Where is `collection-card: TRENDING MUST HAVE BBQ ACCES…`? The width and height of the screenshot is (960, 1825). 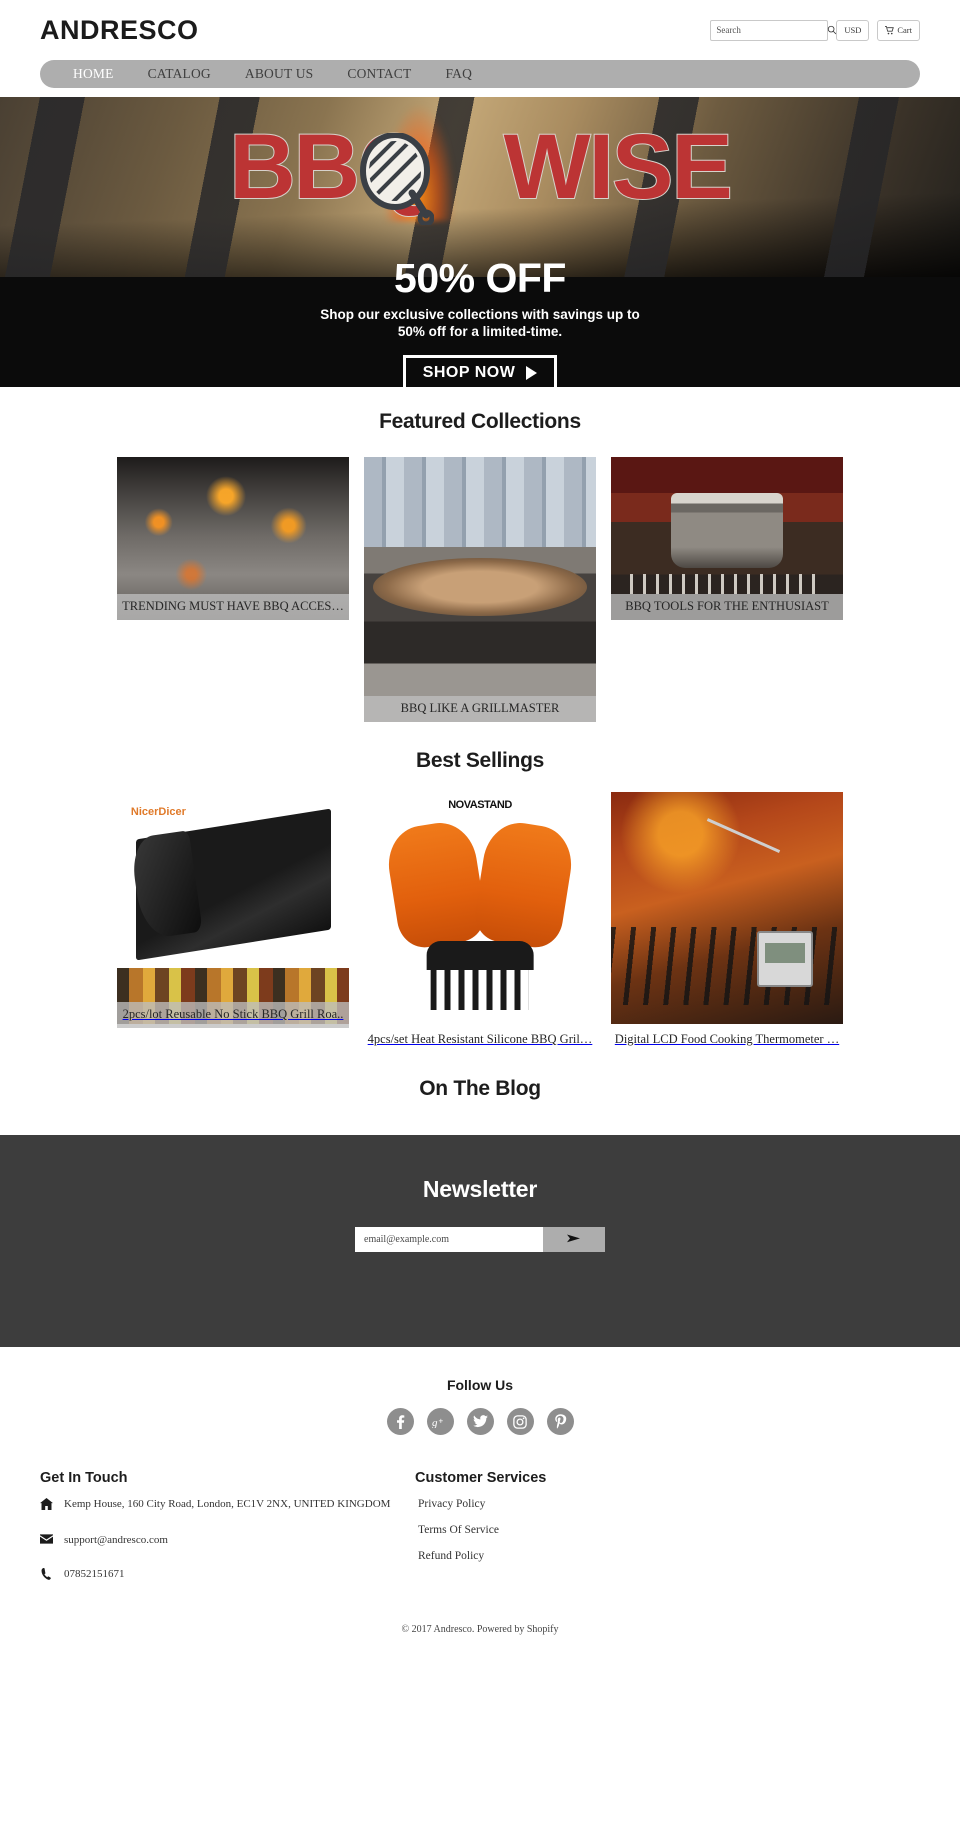
collection-card: TRENDING MUST HAVE BBQ ACCES… is located at coordinates (233, 538).